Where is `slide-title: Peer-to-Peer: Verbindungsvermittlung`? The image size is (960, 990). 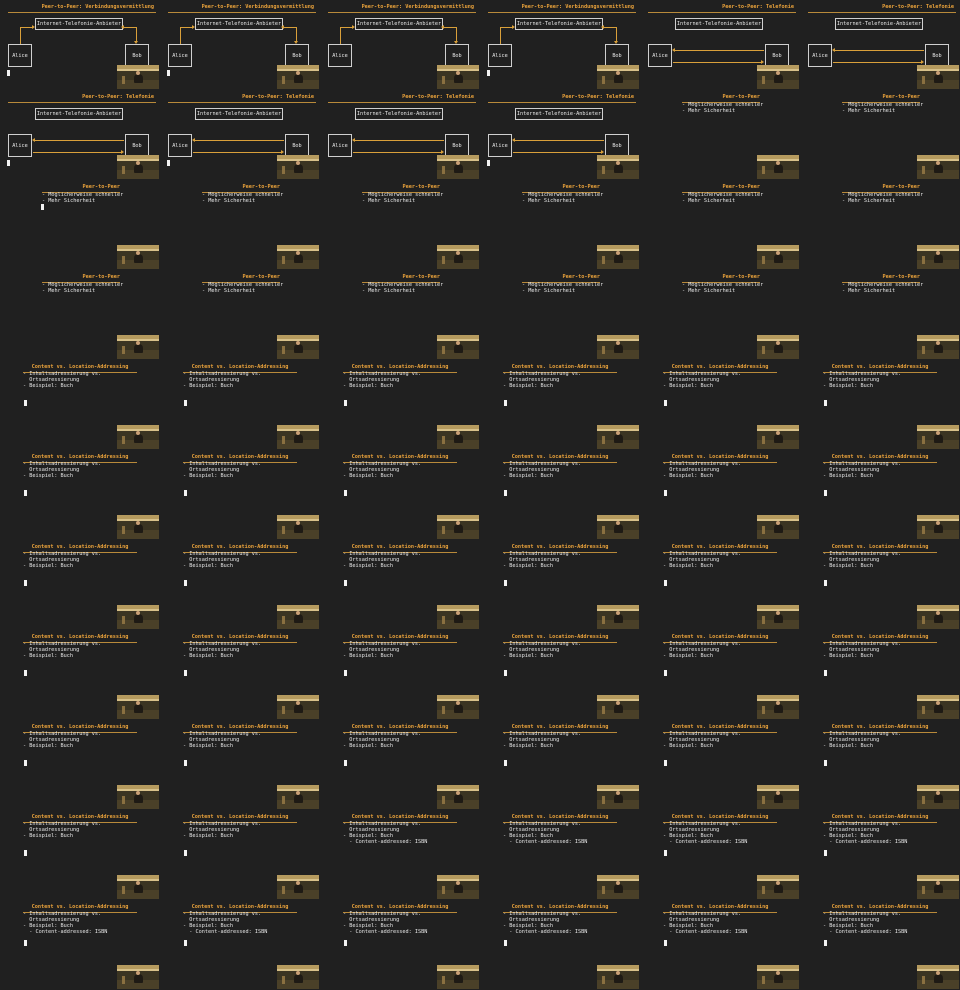 slide-title: Peer-to-Peer: Verbindungsvermittlung is located at coordinates (577, 7).